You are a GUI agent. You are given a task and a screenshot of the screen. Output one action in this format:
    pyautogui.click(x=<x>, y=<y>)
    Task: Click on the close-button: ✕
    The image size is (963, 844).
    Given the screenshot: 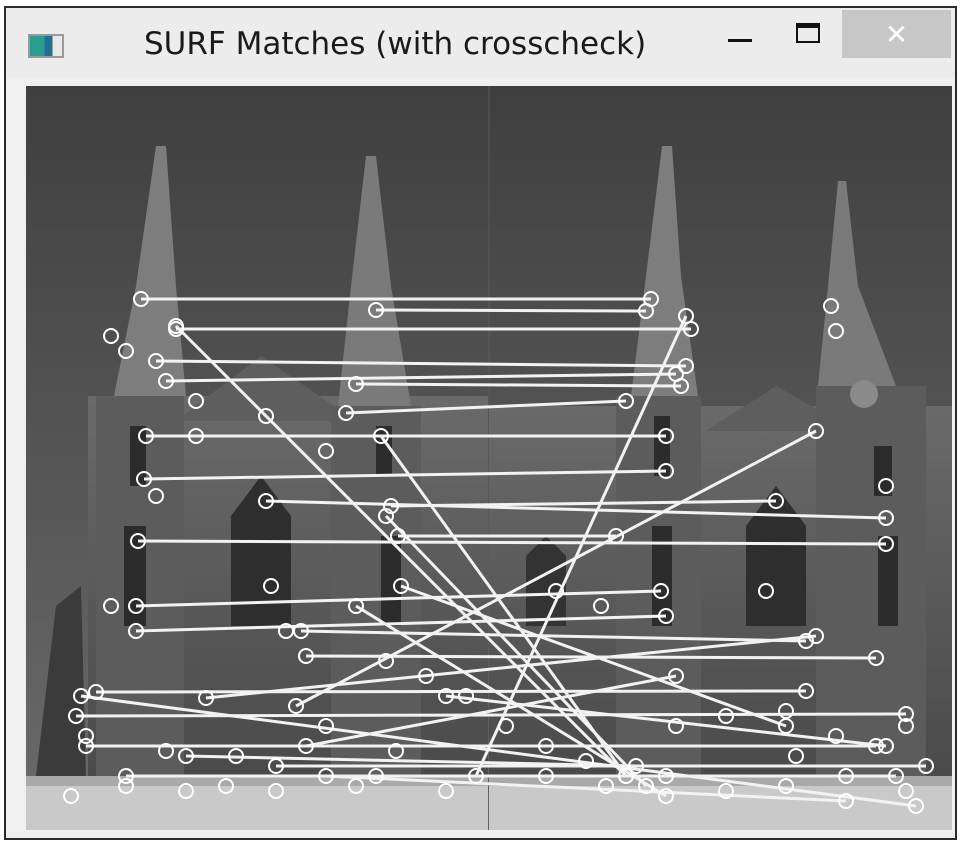 What is the action you would take?
    pyautogui.click(x=896, y=34)
    